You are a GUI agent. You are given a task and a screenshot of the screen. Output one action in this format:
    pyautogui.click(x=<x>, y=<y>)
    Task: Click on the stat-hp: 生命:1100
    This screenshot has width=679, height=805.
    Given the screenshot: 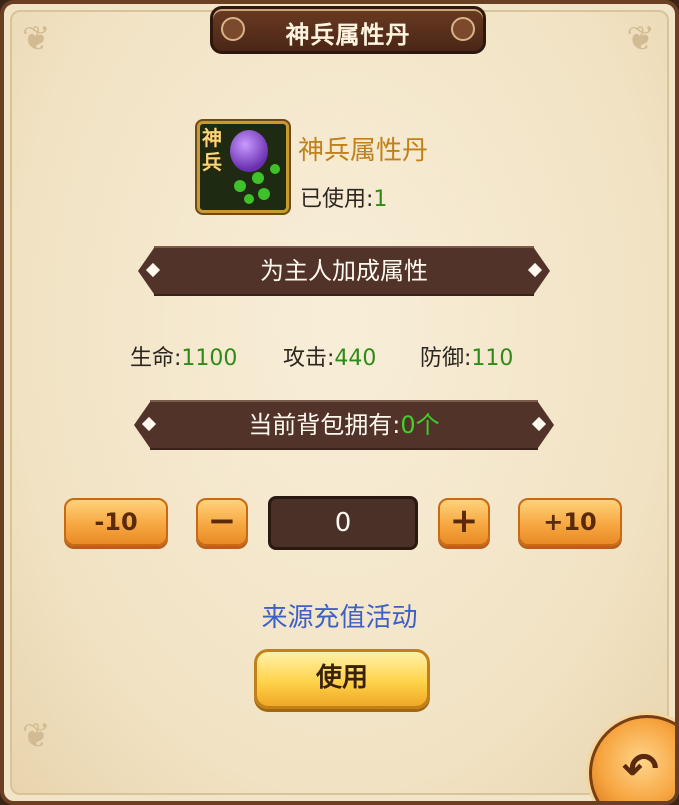 What is the action you would take?
    pyautogui.click(x=183, y=356)
    